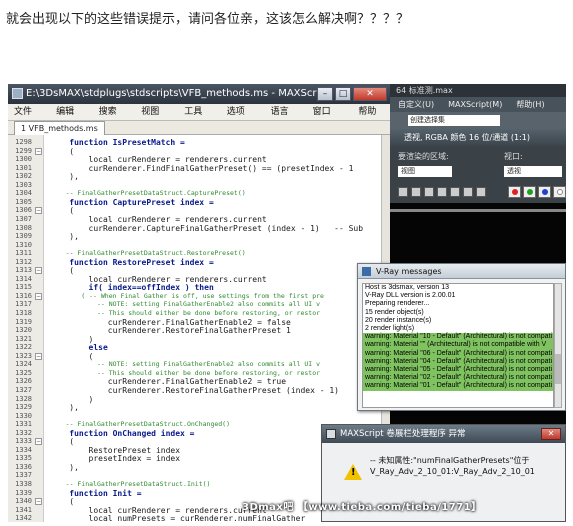 Image resolution: width=573 pixels, height=526 pixels. I want to click on question-text: 就会出现以下的这些错误提示，请问各位亲，这该怎么解决啊？？？？, so click(208, 19).